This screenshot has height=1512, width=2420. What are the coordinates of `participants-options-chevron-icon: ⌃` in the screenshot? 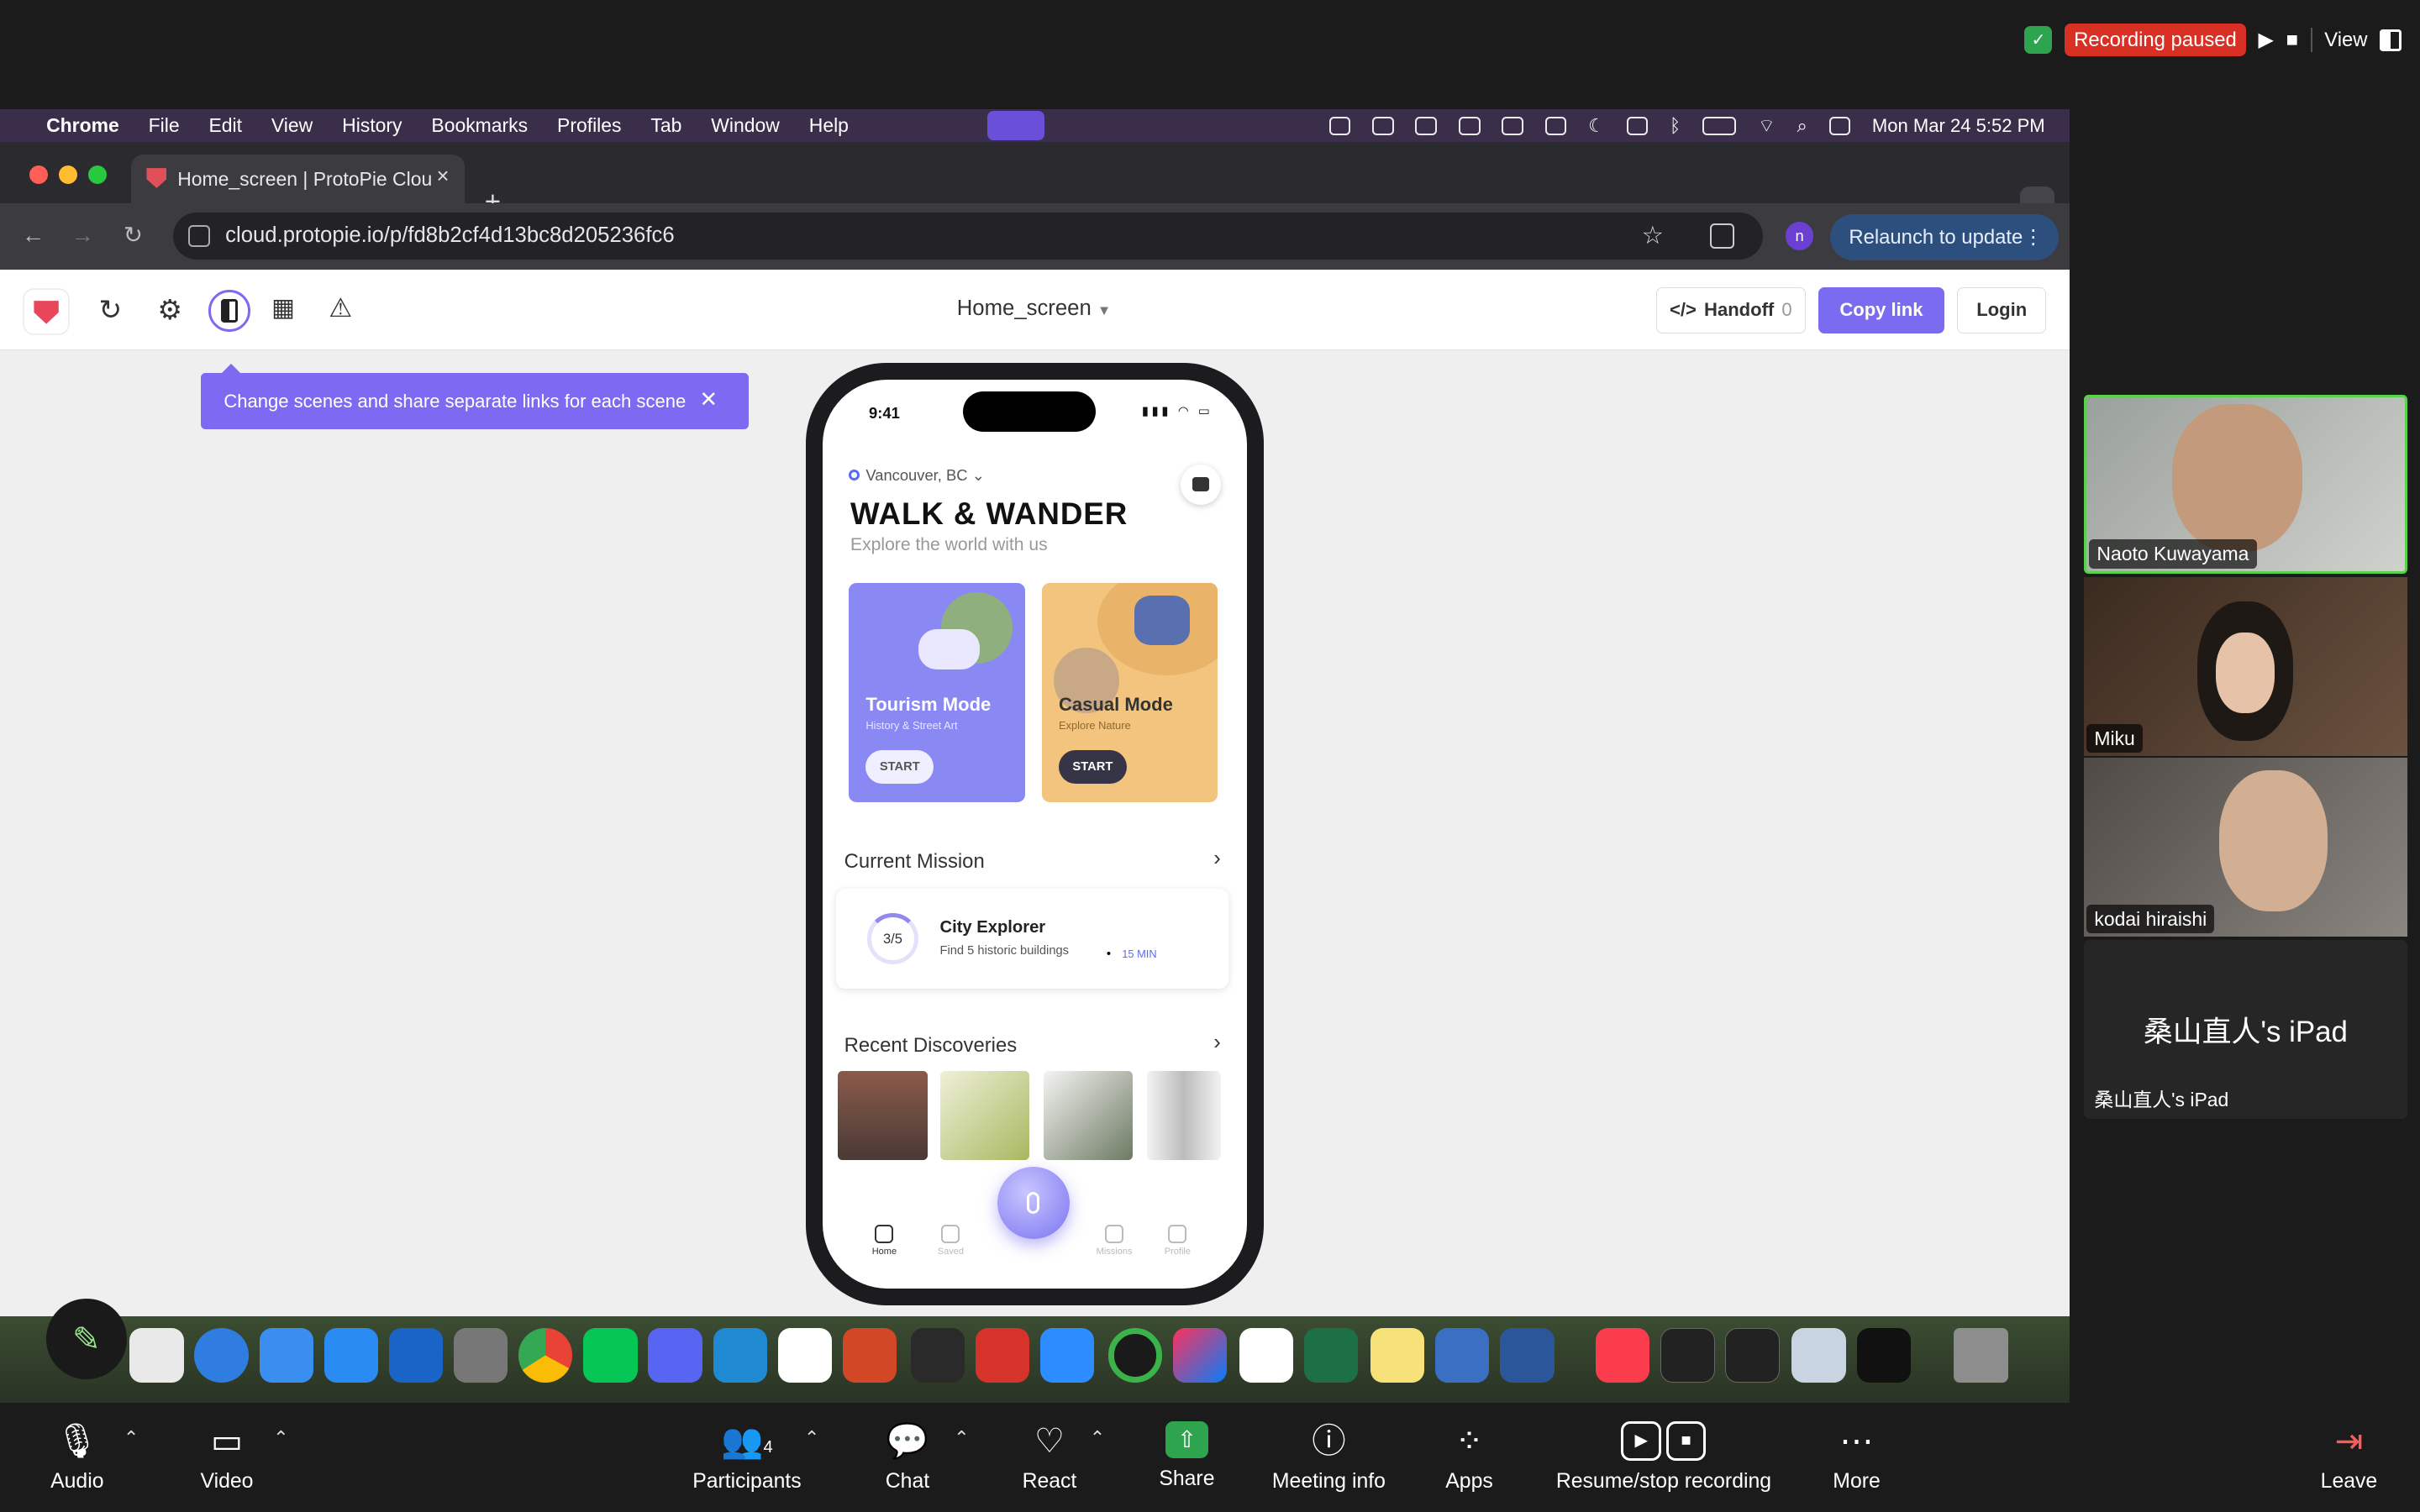 It's located at (811, 1438).